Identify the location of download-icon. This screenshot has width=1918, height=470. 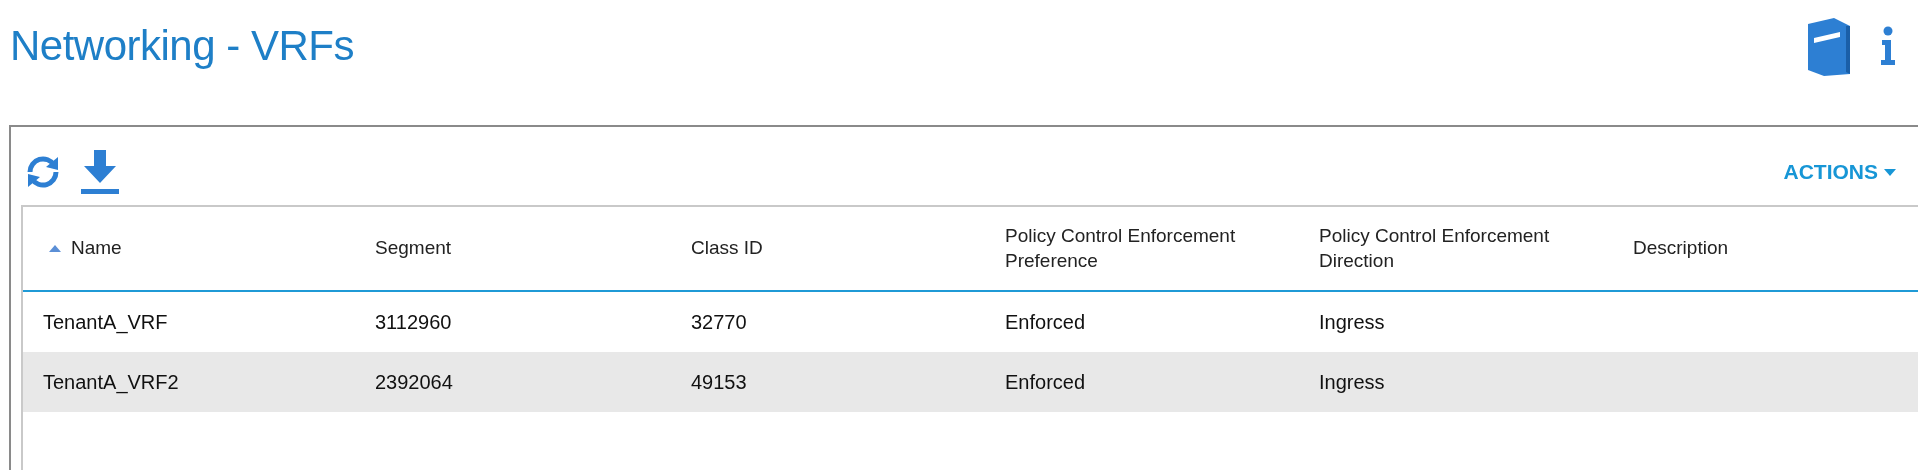
(100, 172).